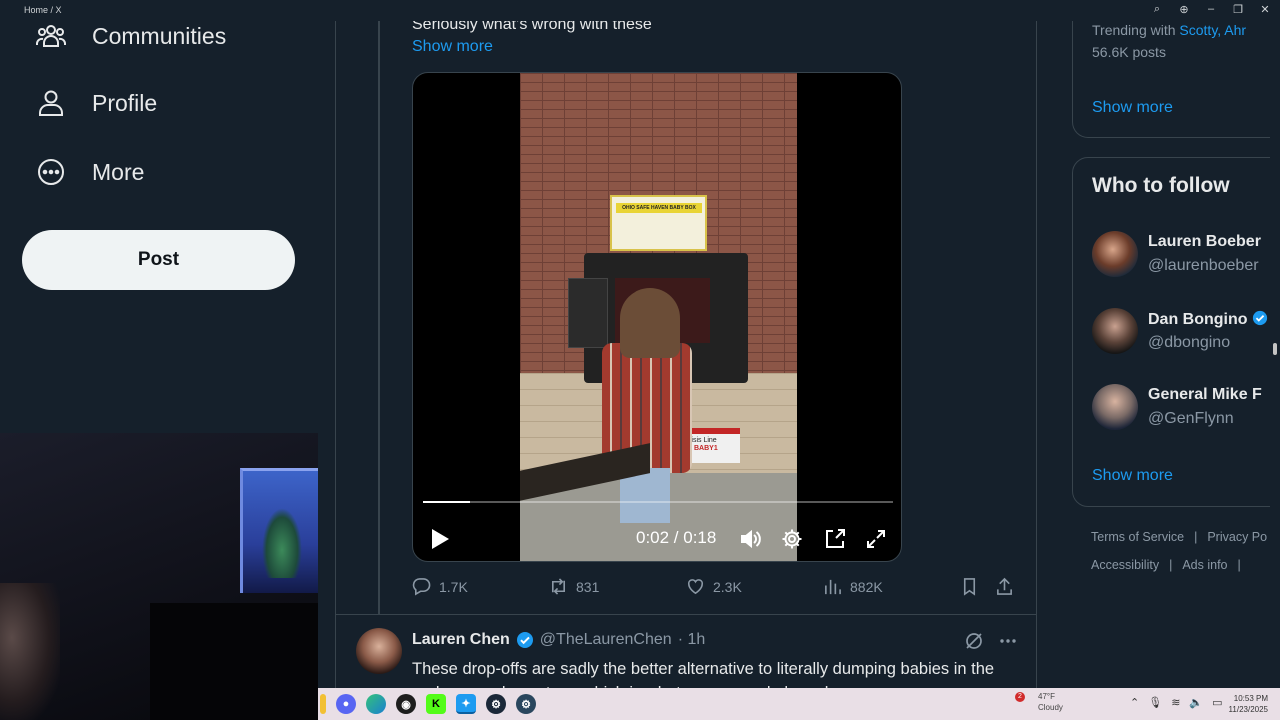 The image size is (1280, 720). I want to click on settings-gear-icon, so click(792, 539).